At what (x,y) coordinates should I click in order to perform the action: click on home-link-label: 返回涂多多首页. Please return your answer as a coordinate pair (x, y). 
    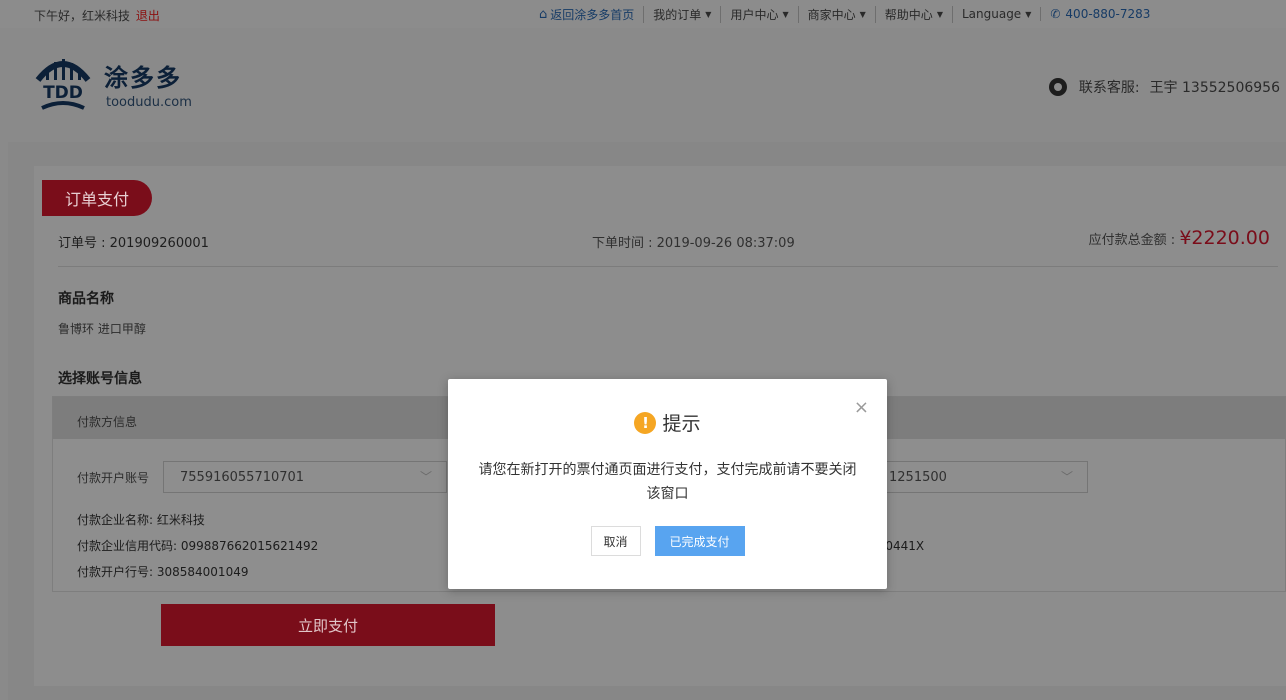
    Looking at the image, I should click on (592, 14).